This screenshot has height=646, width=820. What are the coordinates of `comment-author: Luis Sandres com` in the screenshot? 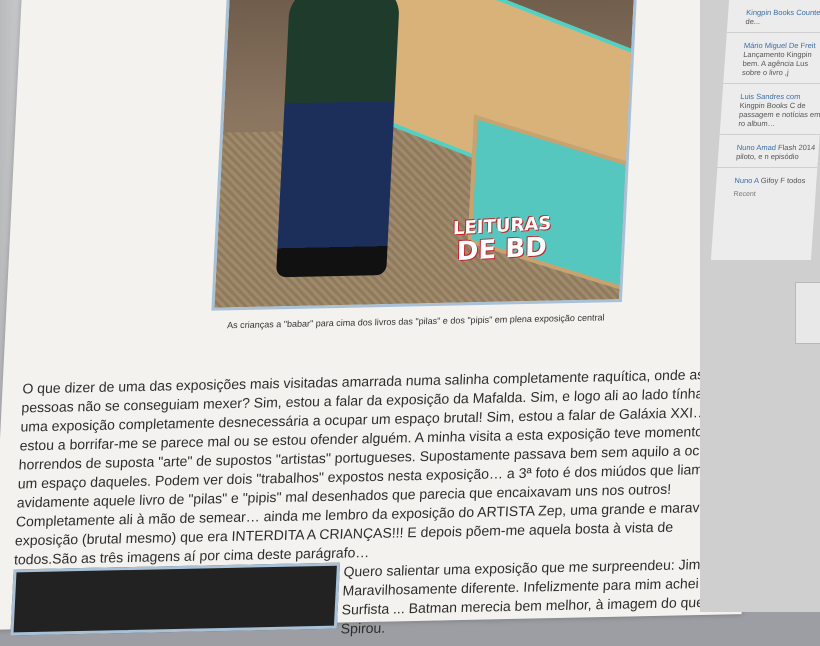 It's located at (770, 96).